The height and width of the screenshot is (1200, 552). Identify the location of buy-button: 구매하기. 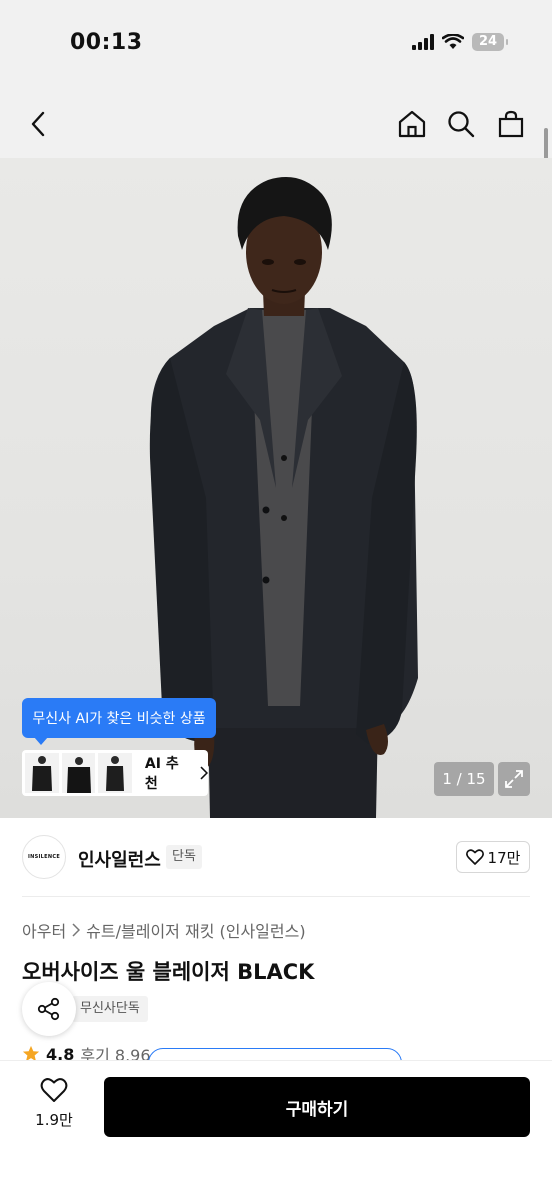
(317, 1107).